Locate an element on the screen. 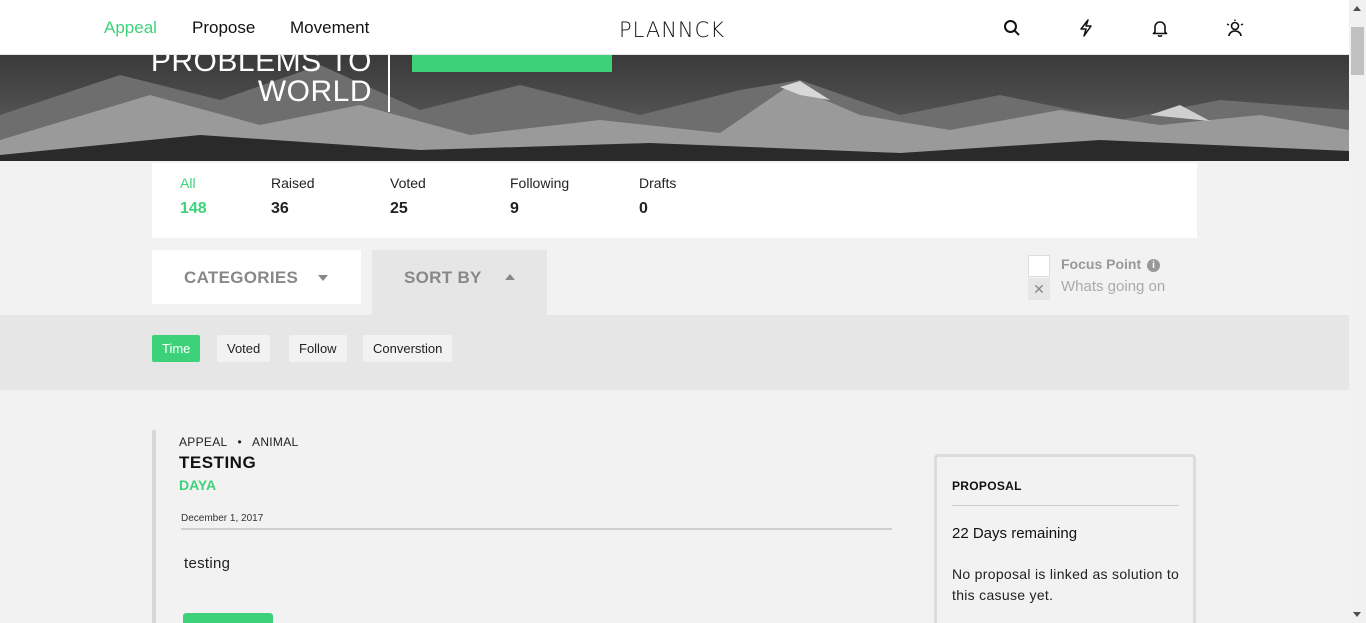 This screenshot has width=1366, height=623. stat-label: Following is located at coordinates (540, 183).